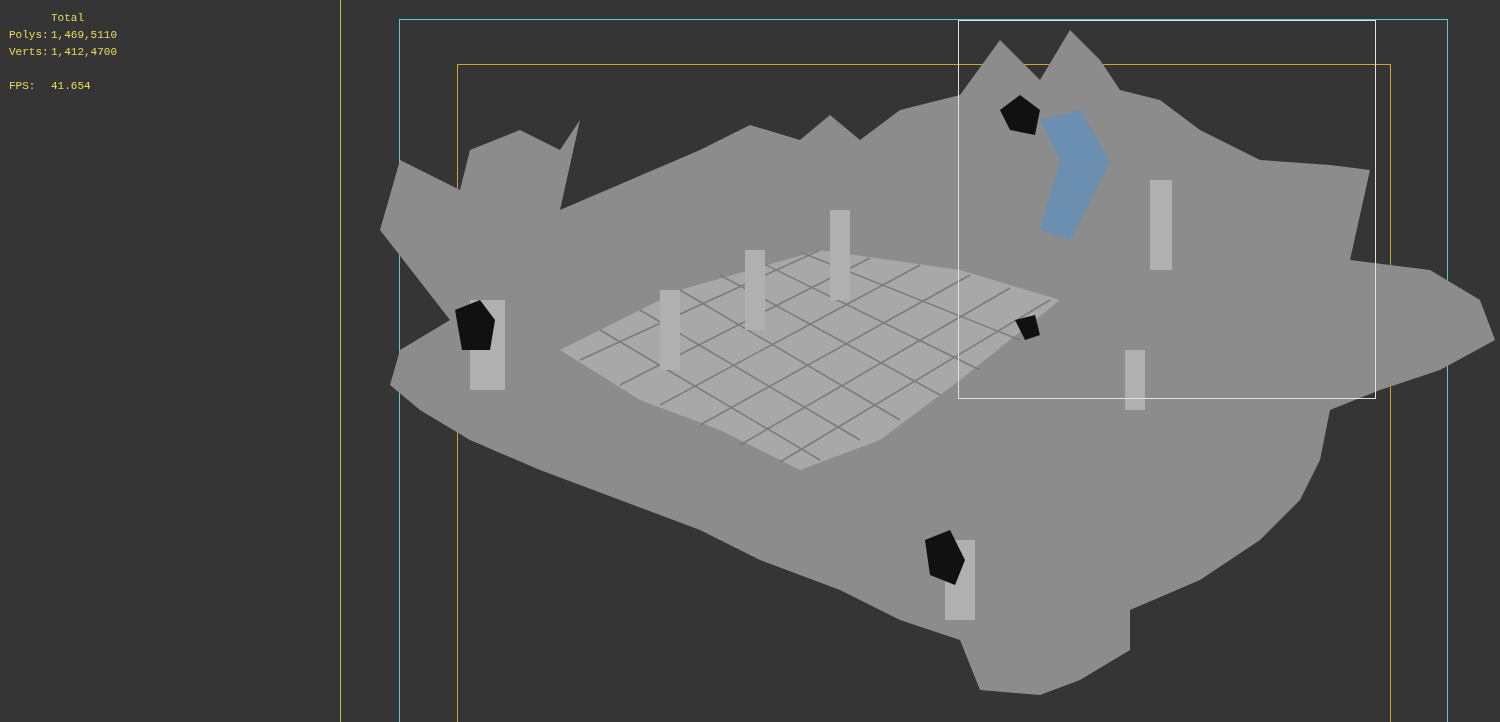  Describe the element at coordinates (27, 52) in the screenshot. I see `stat-label: Verts:` at that location.